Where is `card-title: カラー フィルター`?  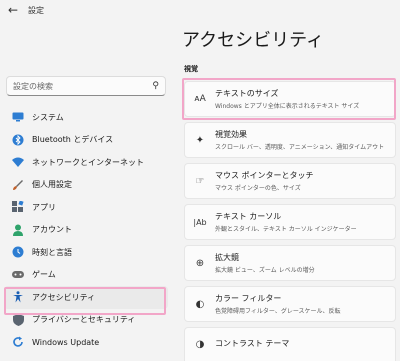
card-title: カラー フィルター is located at coordinates (248, 298).